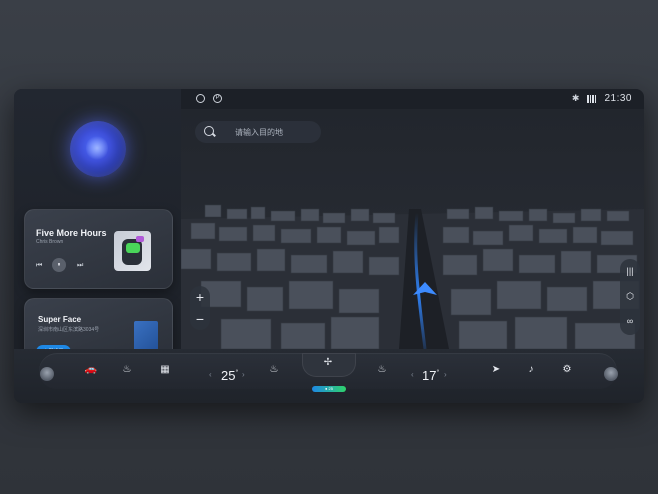 The image size is (658, 494). I want to click on seat-heat-left-icon: ♨, so click(274, 369).